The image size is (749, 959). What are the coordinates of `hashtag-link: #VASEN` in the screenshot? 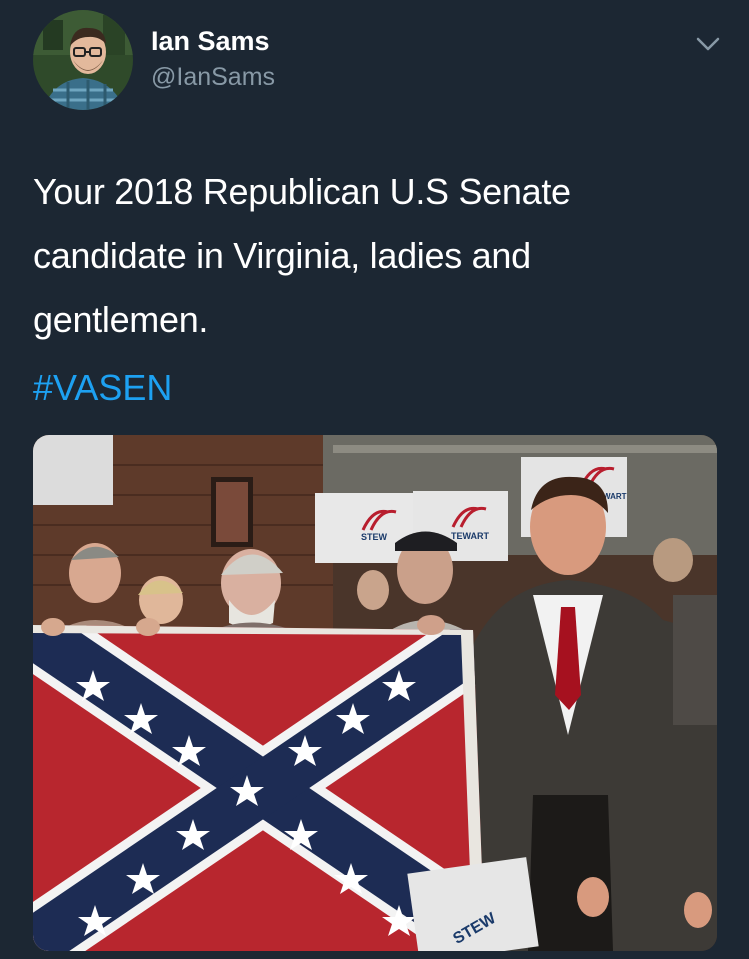 It's located at (102, 388).